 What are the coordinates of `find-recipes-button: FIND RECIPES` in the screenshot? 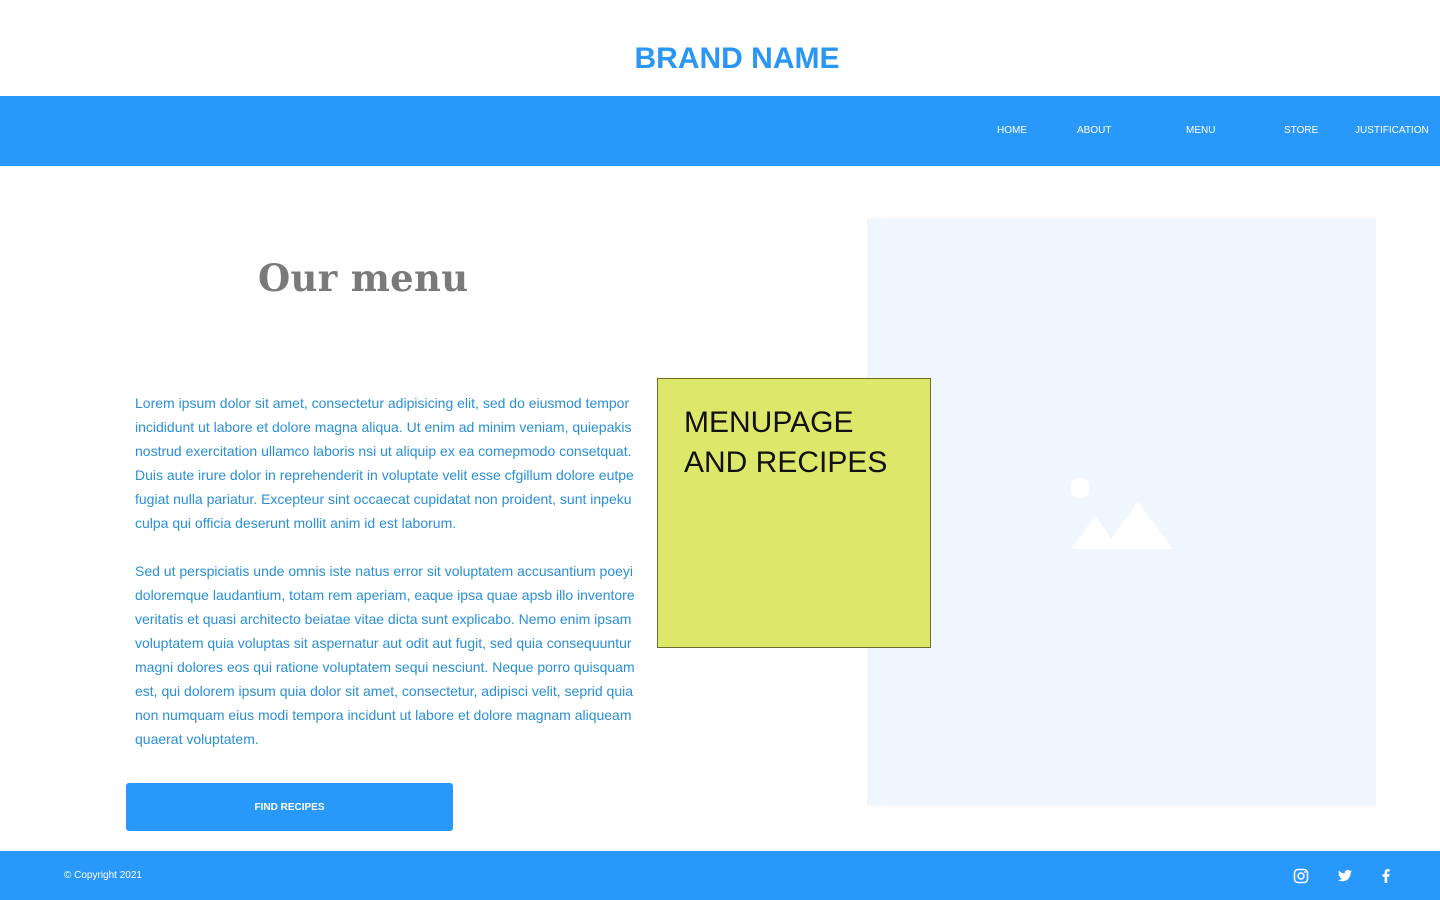 It's located at (289, 807).